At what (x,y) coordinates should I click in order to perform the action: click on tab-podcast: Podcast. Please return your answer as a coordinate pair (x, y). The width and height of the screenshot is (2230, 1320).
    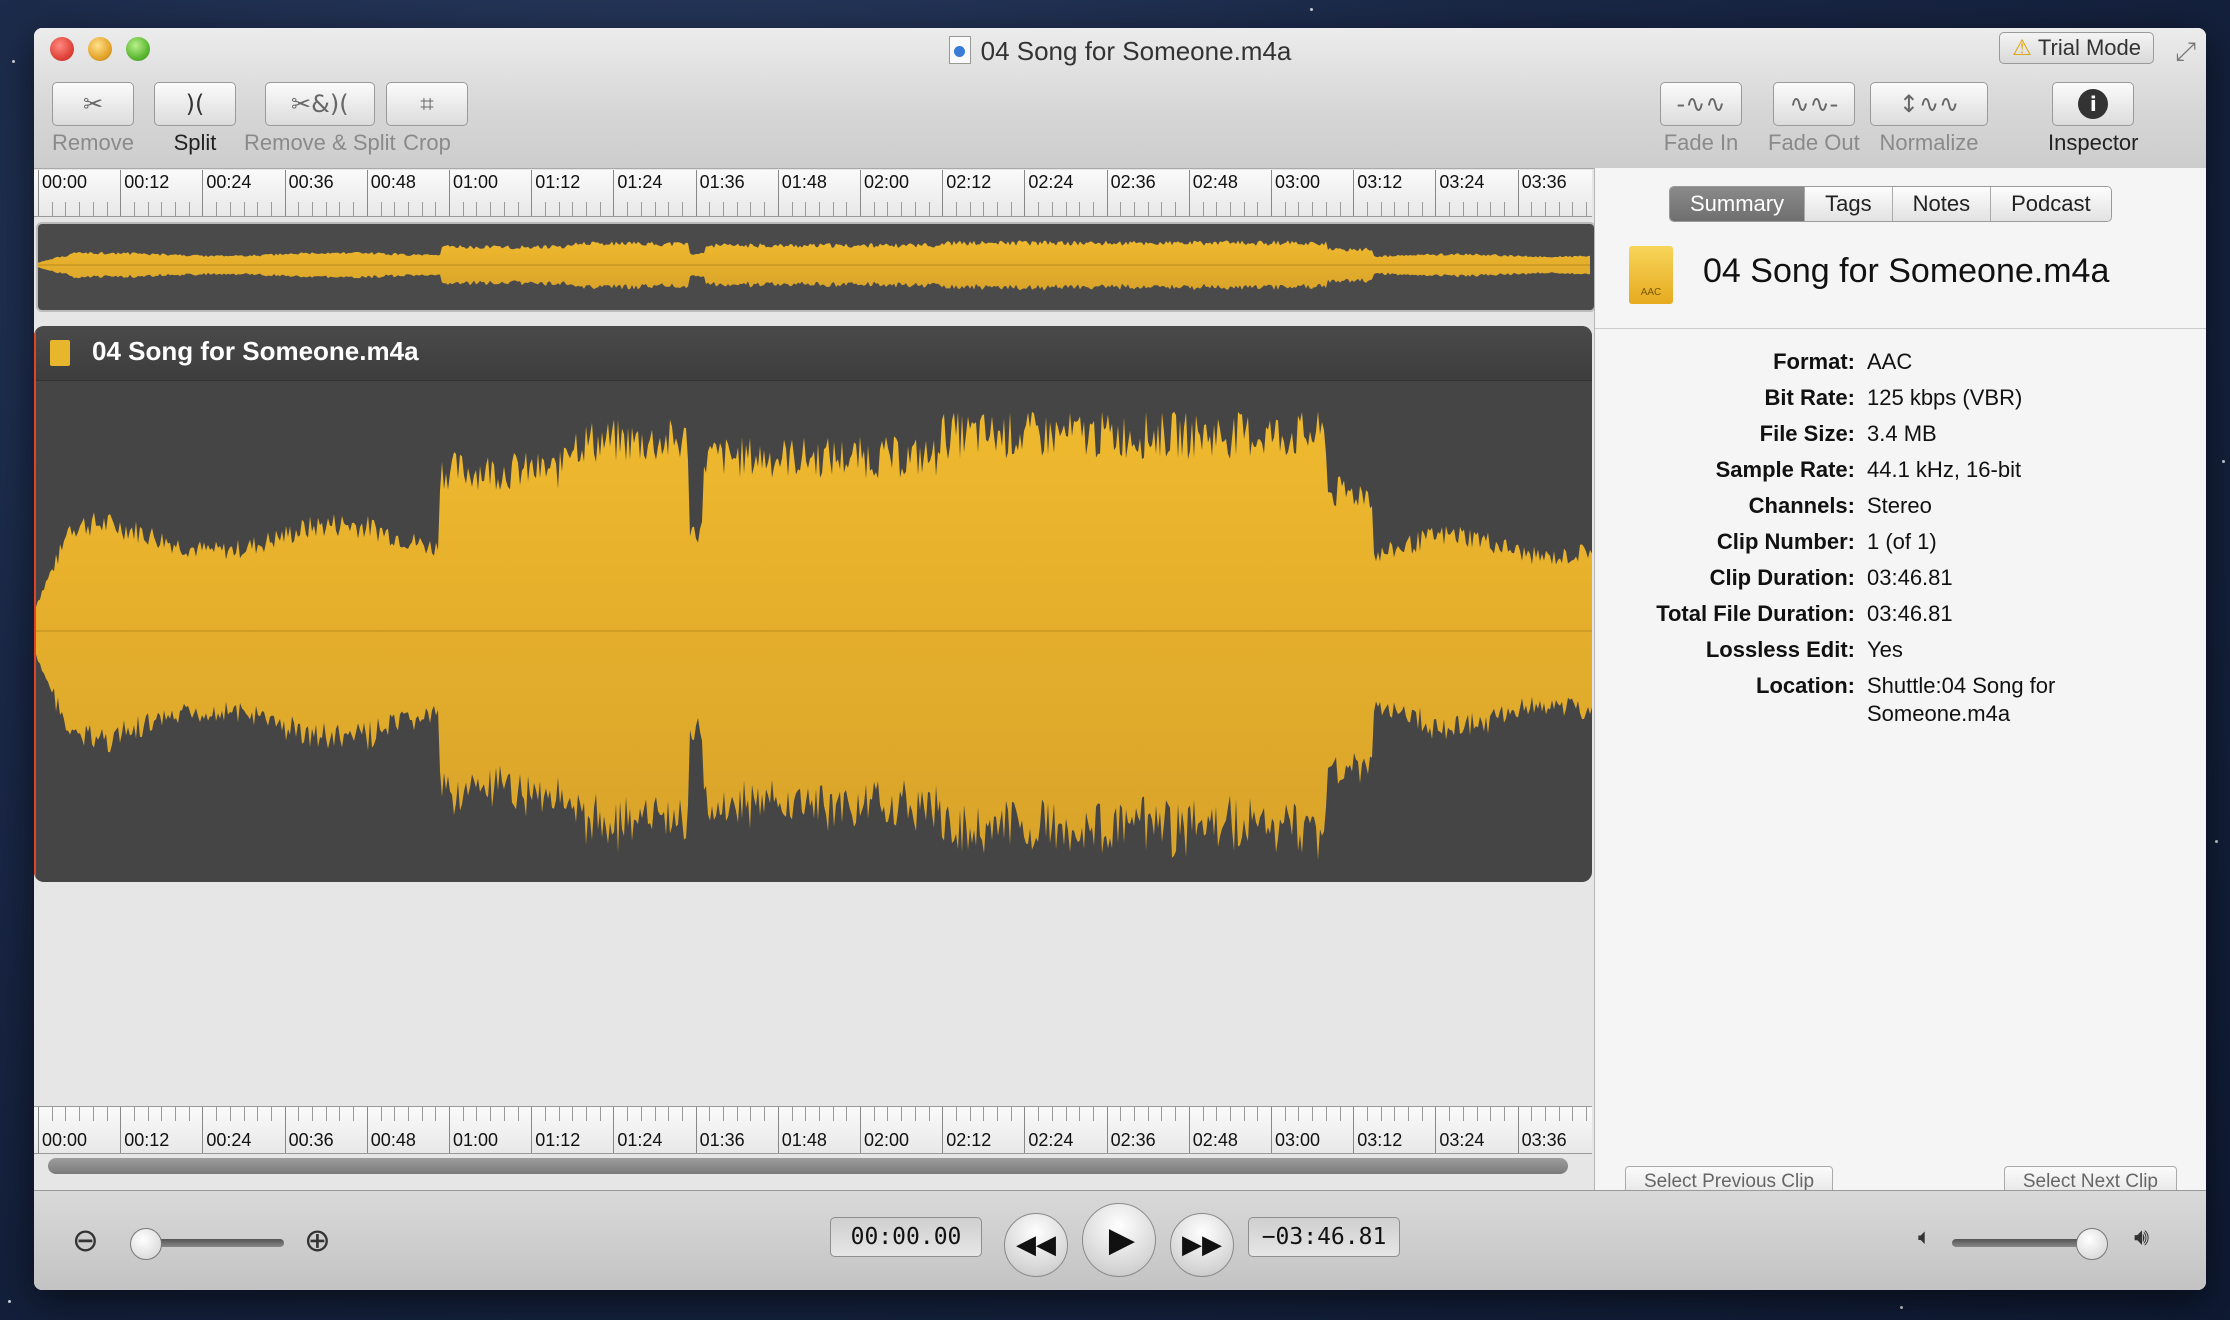
    Looking at the image, I should click on (2050, 204).